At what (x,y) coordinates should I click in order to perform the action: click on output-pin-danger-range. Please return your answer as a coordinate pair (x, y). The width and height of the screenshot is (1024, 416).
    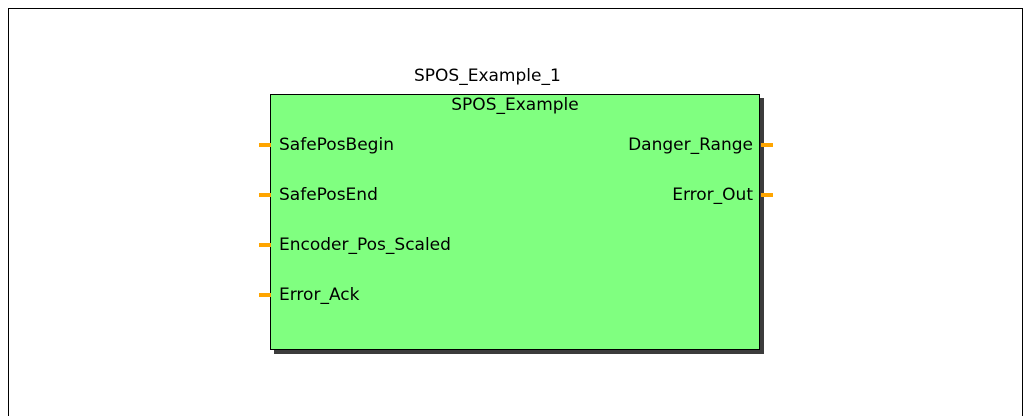
    Looking at the image, I should click on (767, 145).